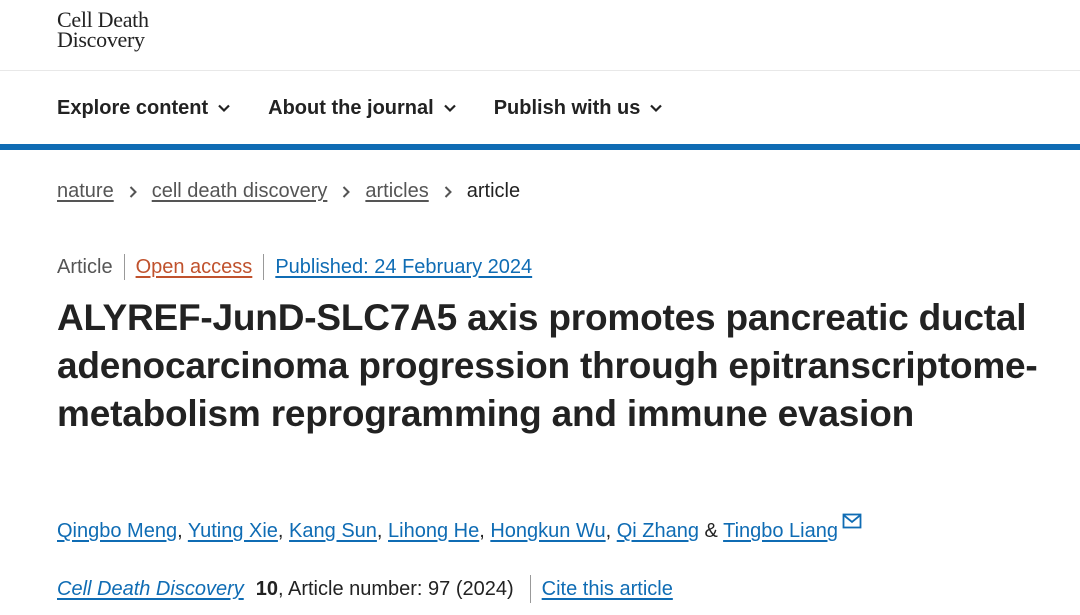 The image size is (1080, 615). I want to click on journal-link: Cell Death Discovery, so click(150, 589).